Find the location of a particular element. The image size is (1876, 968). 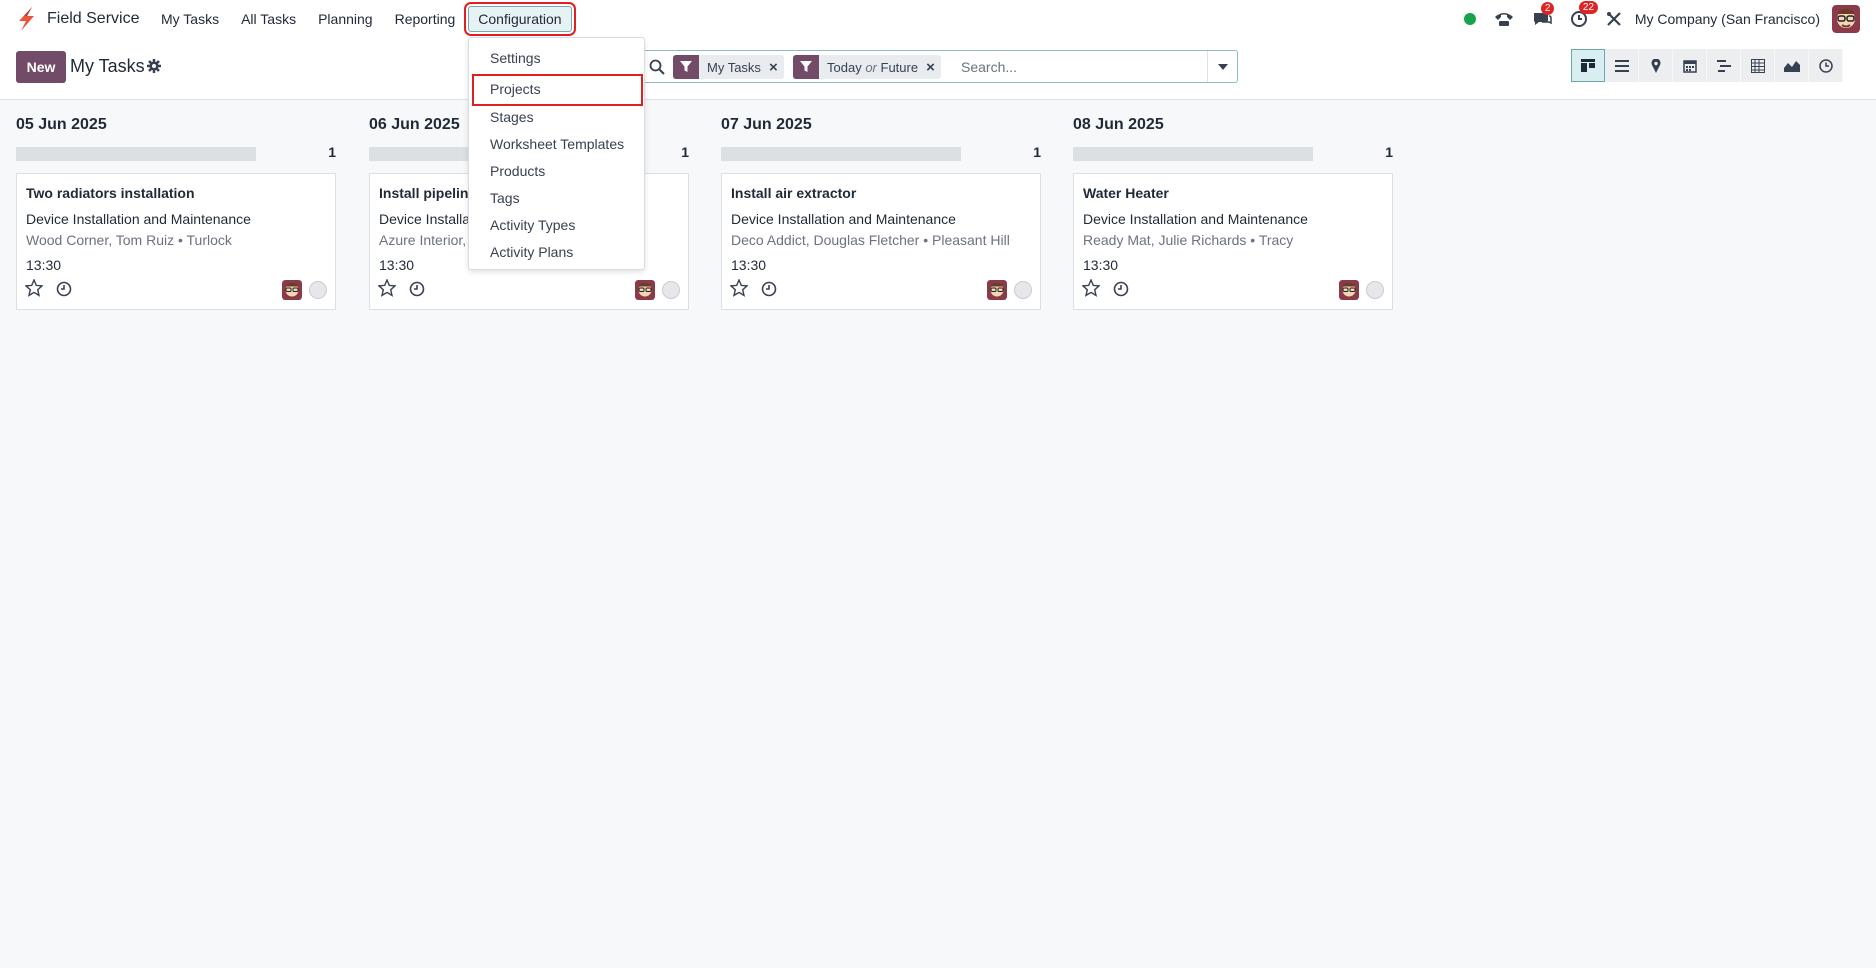

menu-item-stages: Stages is located at coordinates (556, 119).